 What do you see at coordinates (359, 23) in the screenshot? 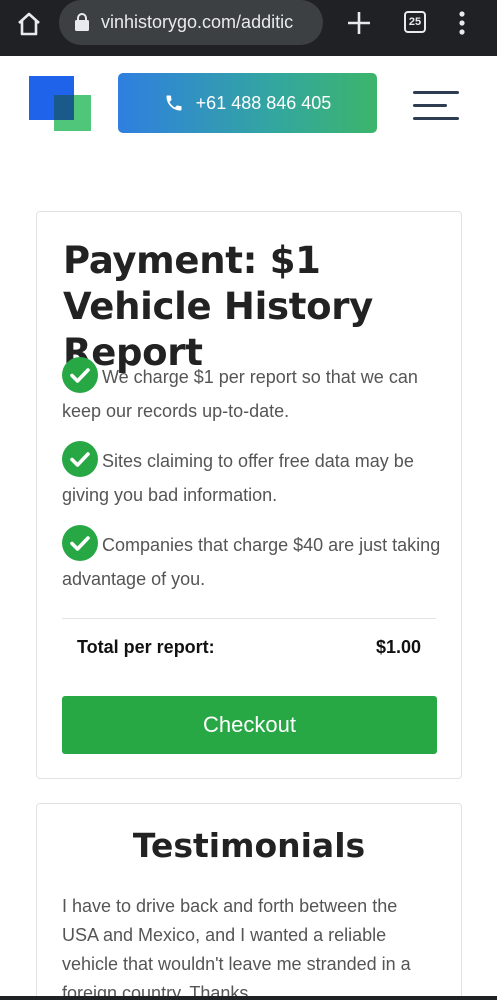
I see `new-tab-icon` at bounding box center [359, 23].